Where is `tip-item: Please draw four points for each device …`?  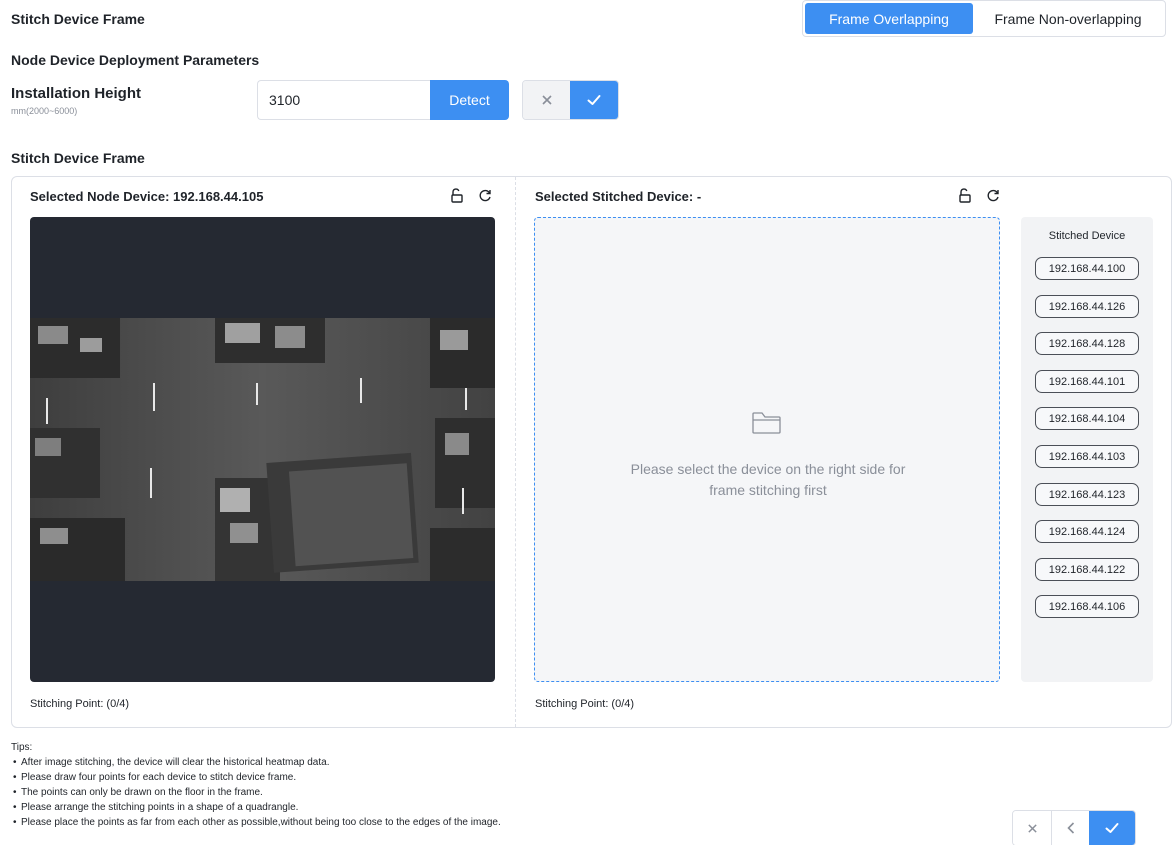
tip-item: Please draw four points for each device … is located at coordinates (256, 777).